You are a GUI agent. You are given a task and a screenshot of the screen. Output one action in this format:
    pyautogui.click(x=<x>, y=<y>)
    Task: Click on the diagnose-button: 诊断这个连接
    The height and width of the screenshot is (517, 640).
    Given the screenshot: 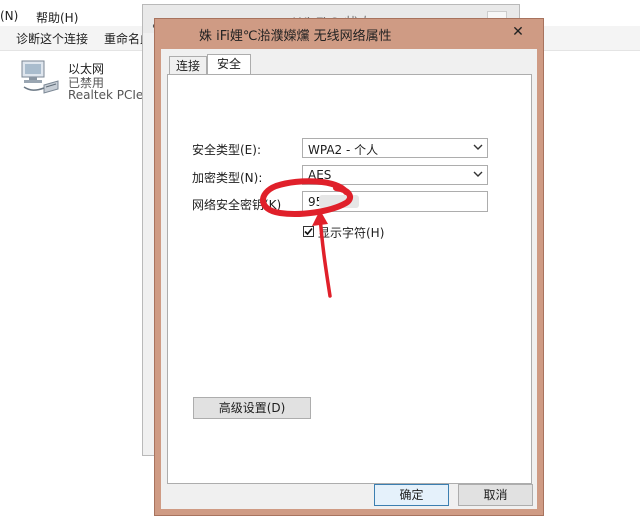 What is the action you would take?
    pyautogui.click(x=52, y=38)
    